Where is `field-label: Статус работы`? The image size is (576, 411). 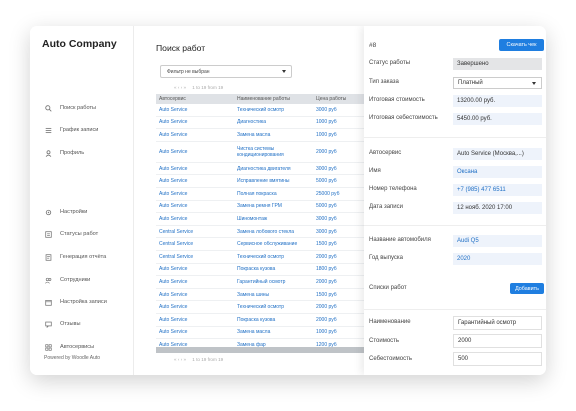 field-label: Статус работы is located at coordinates (390, 63).